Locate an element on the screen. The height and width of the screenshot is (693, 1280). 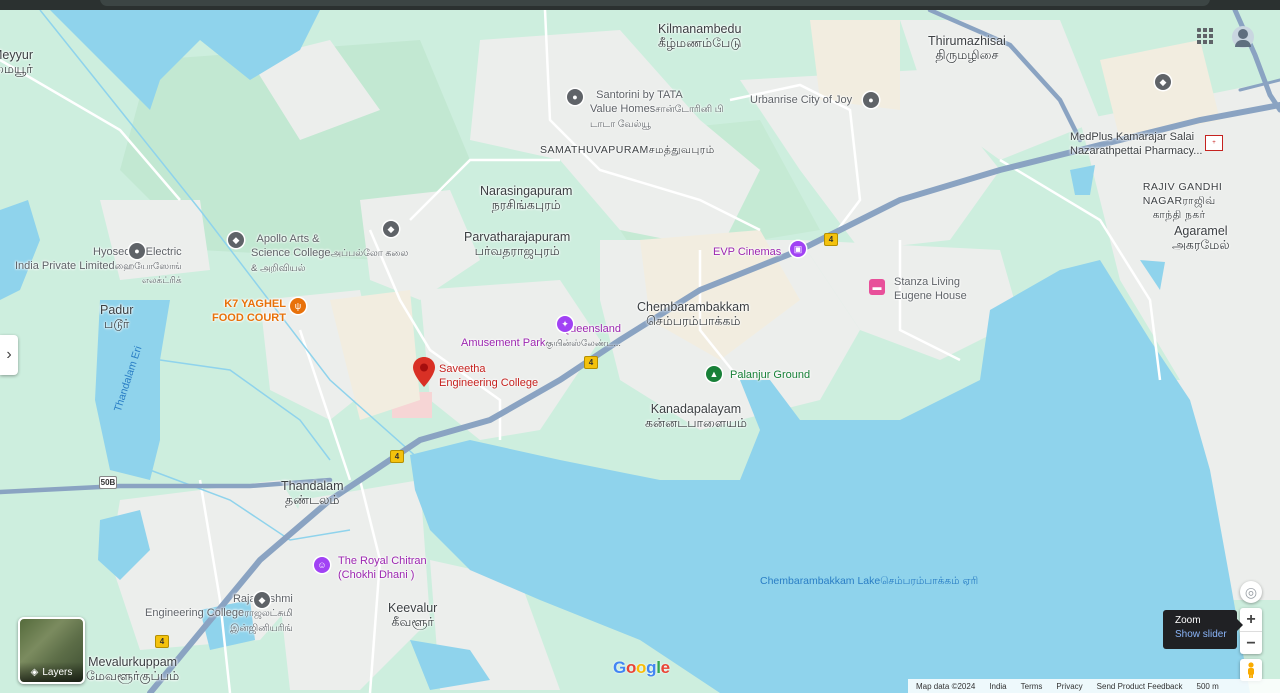
zoom-tooltip: Zoom Show slider is located at coordinates (1203, 629).